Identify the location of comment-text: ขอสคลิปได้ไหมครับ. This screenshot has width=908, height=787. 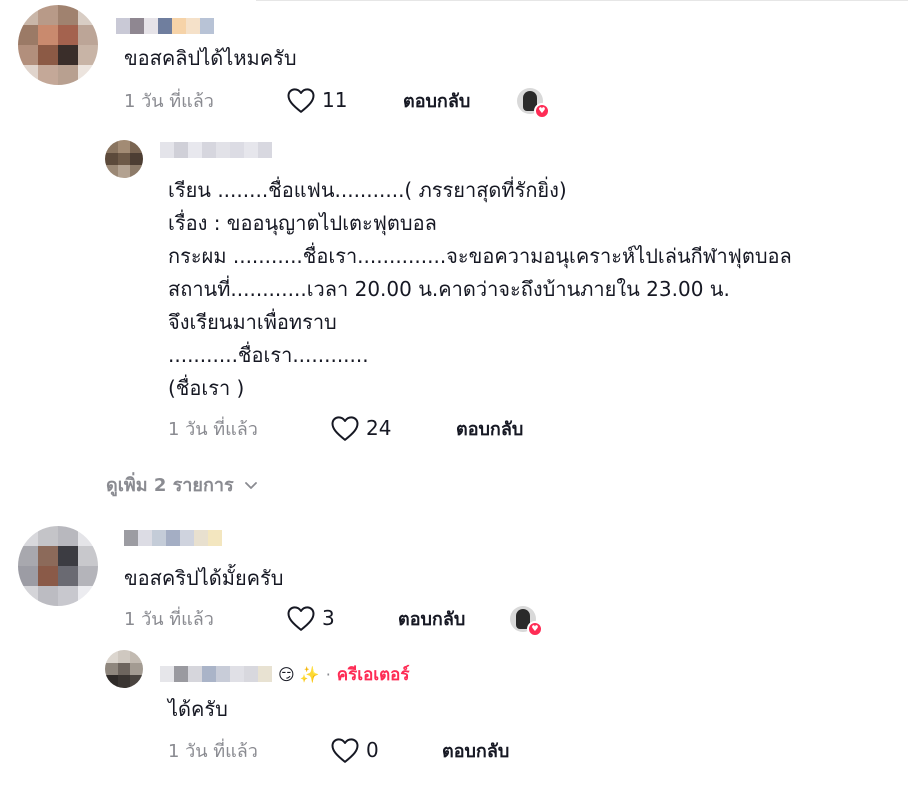
(210, 58).